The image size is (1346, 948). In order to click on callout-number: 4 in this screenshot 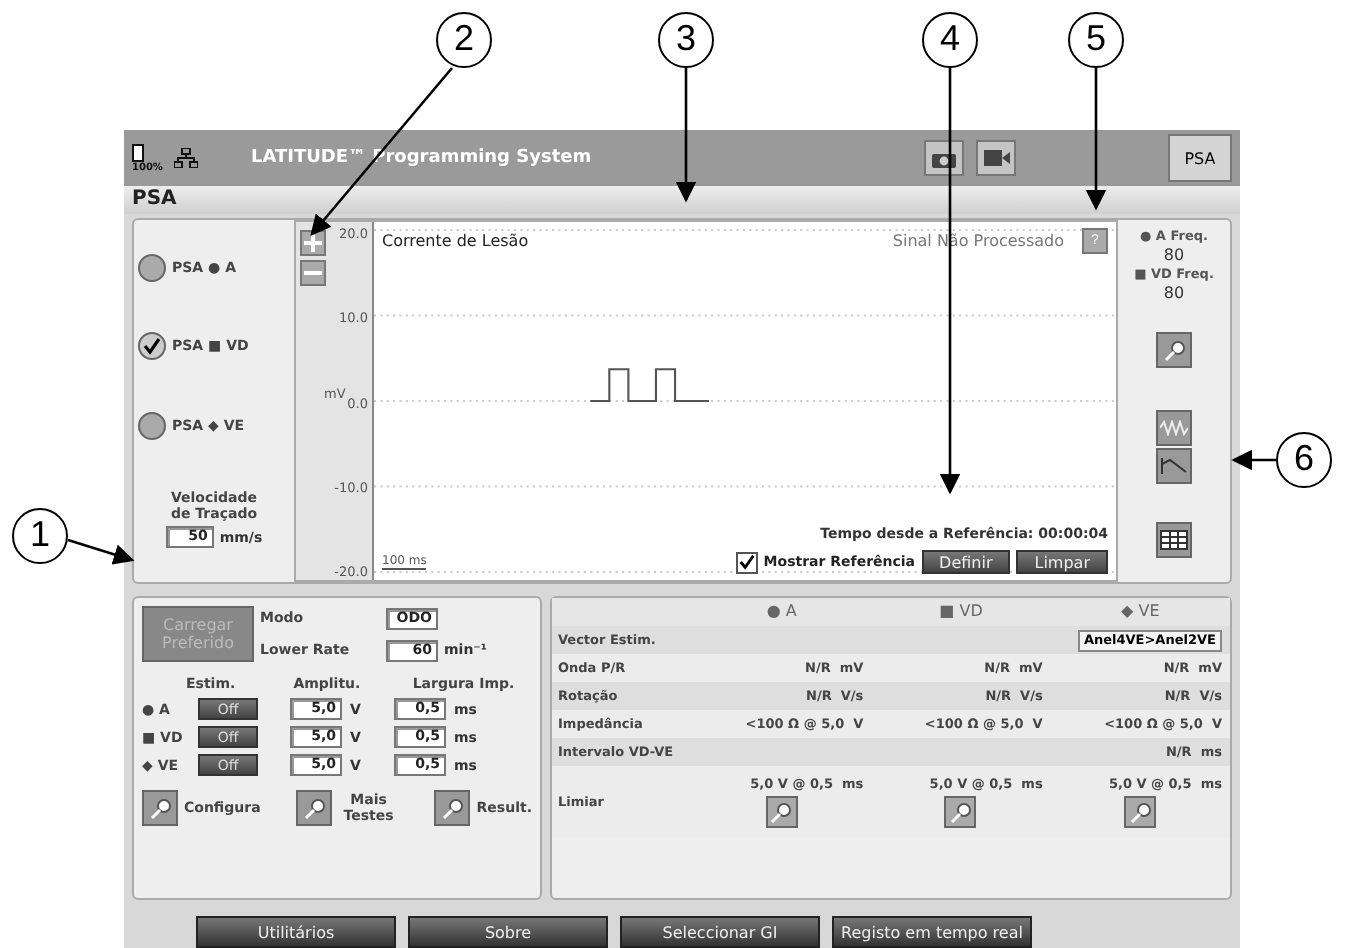, I will do `click(950, 40)`.